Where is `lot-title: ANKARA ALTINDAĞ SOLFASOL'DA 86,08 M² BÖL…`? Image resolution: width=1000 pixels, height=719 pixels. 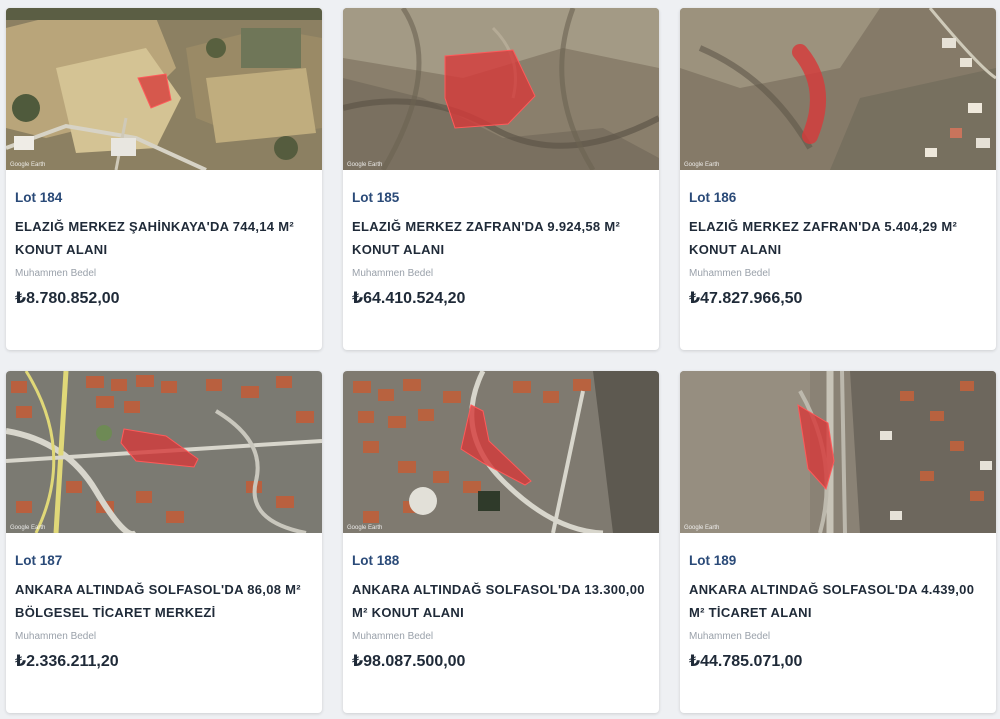 lot-title: ANKARA ALTINDAĞ SOLFASOL'DA 86,08 M² BÖL… is located at coordinates (163, 601).